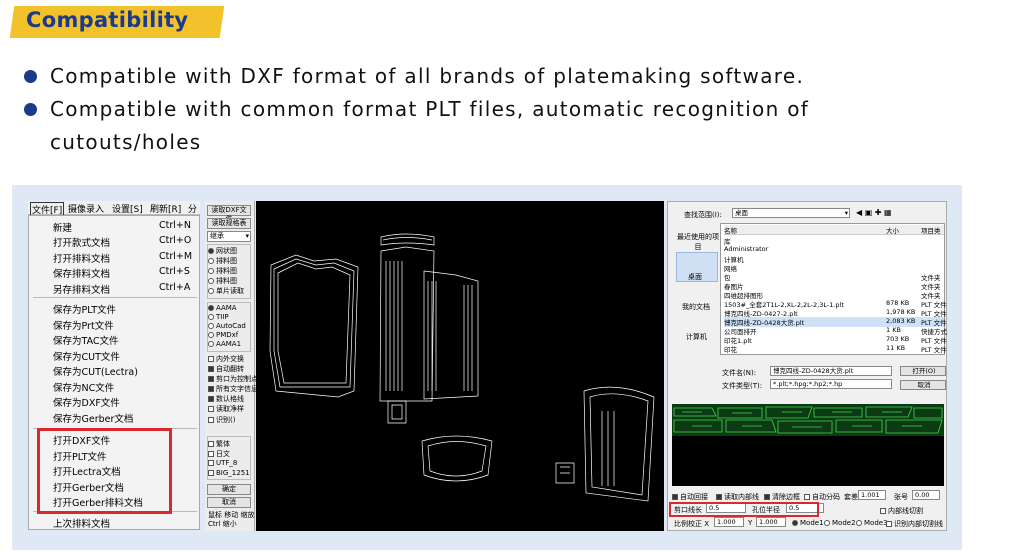 The width and height of the screenshot is (1024, 557). Describe the element at coordinates (218, 317) in the screenshot. I see `format-radio-tiip: TIIP` at that location.